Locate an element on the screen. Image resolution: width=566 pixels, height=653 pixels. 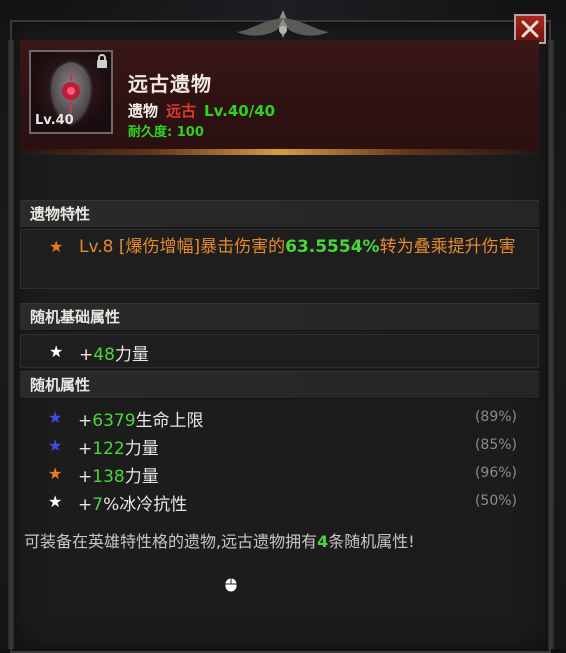
icon-level-label: Lv.40 is located at coordinates (54, 120).